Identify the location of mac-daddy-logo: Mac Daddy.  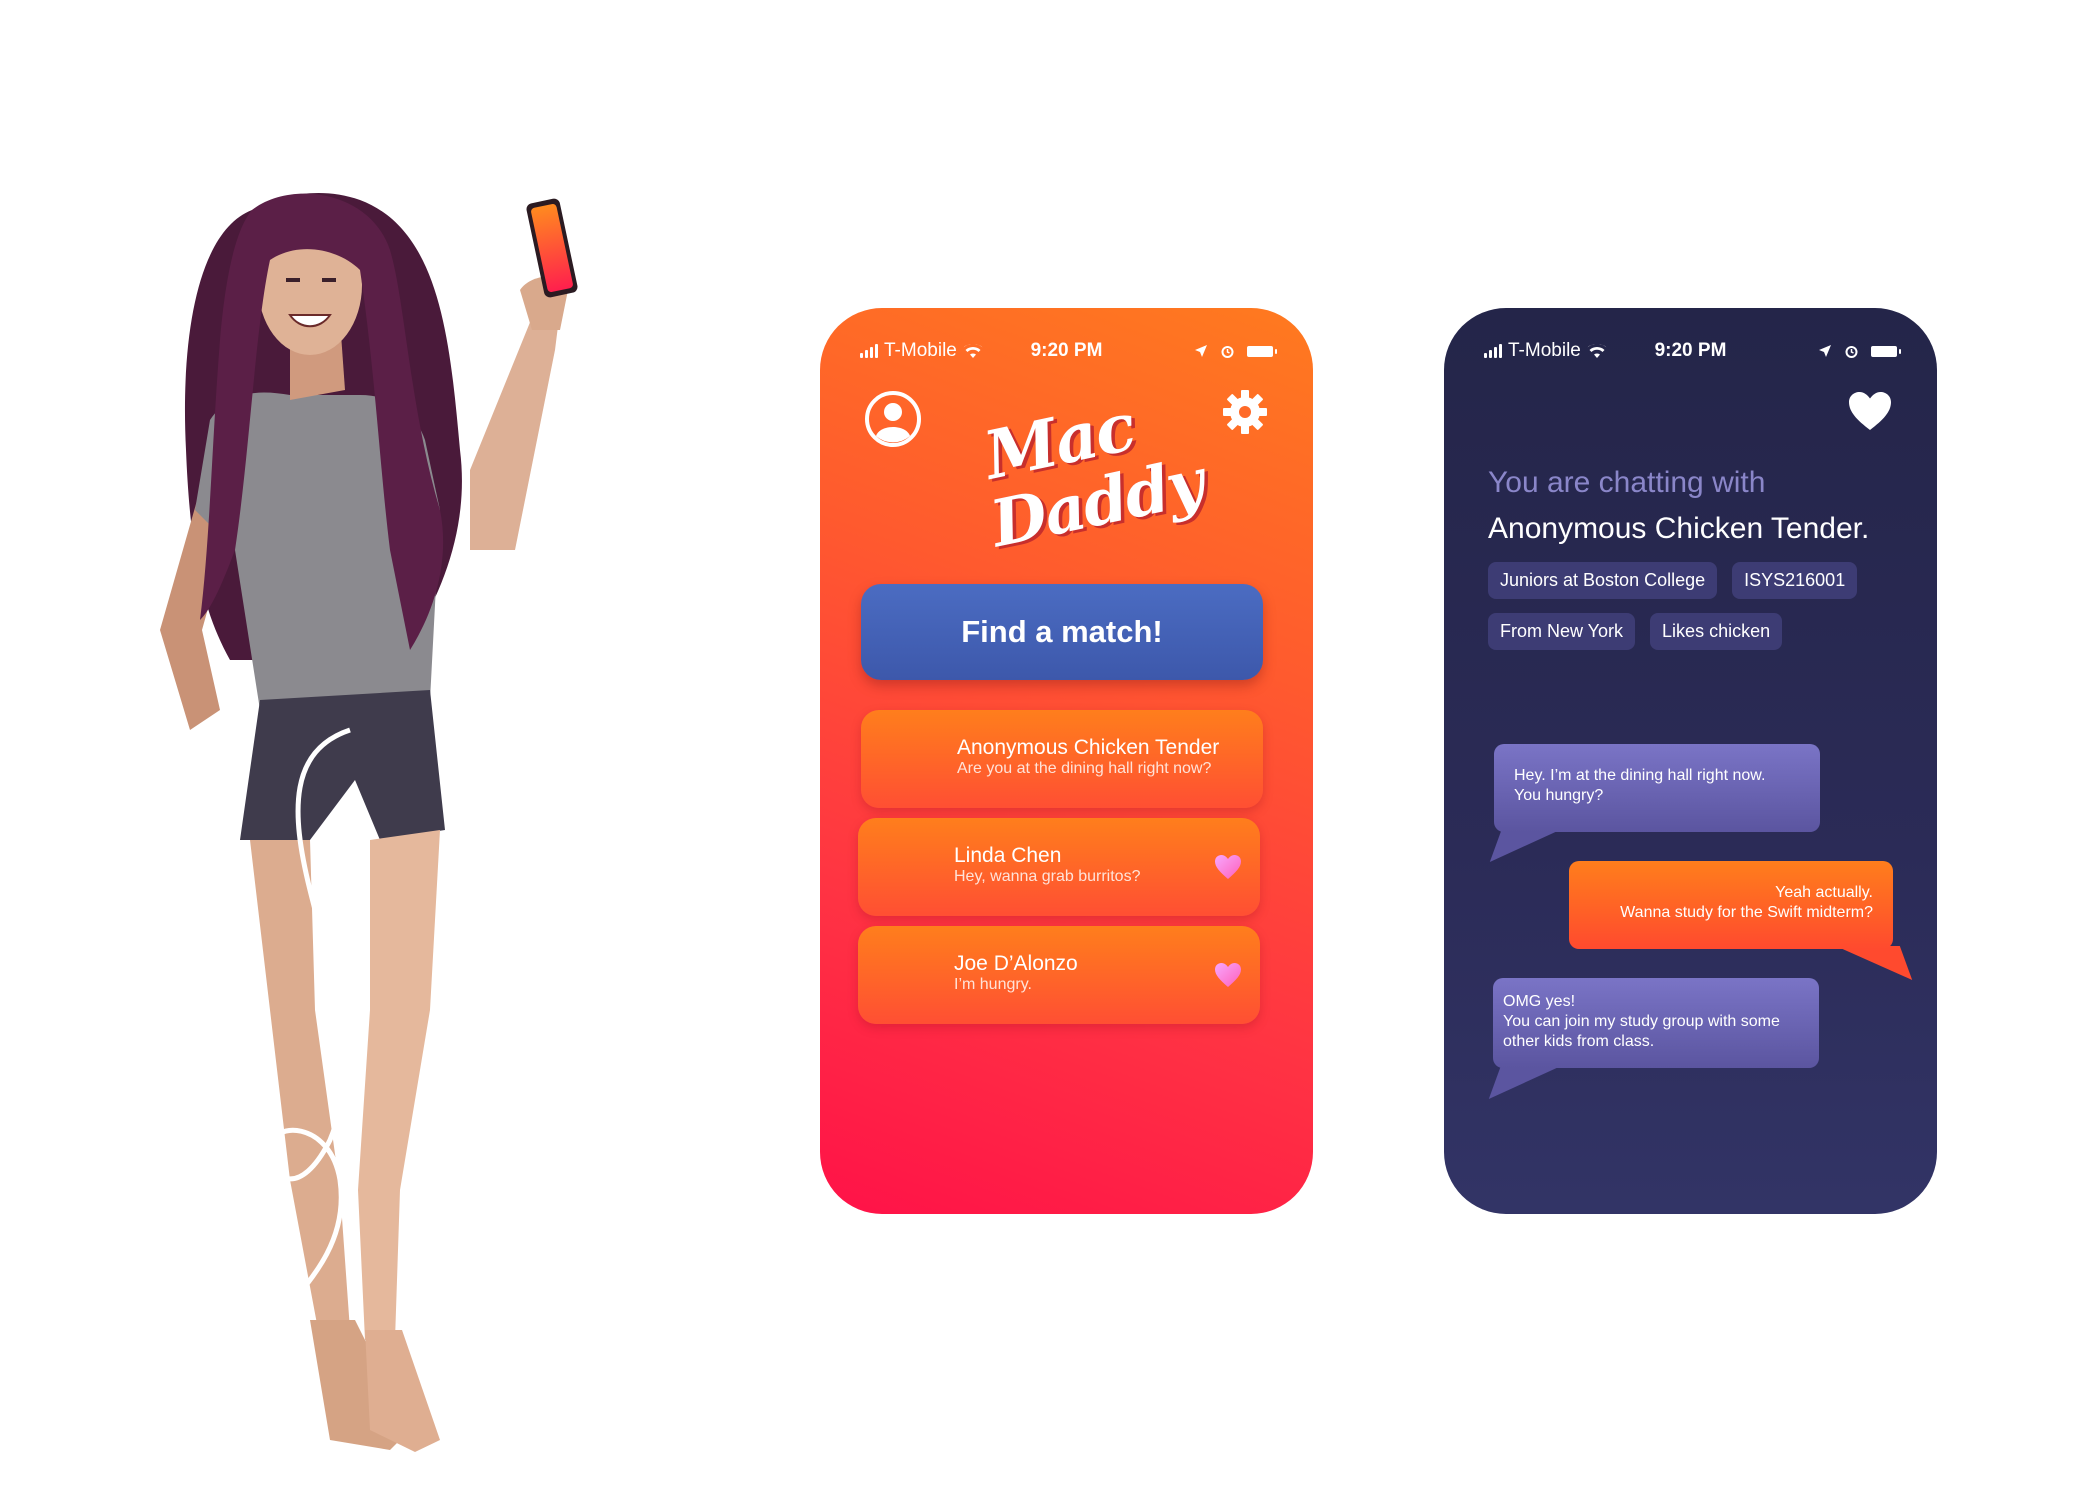
(1090, 474).